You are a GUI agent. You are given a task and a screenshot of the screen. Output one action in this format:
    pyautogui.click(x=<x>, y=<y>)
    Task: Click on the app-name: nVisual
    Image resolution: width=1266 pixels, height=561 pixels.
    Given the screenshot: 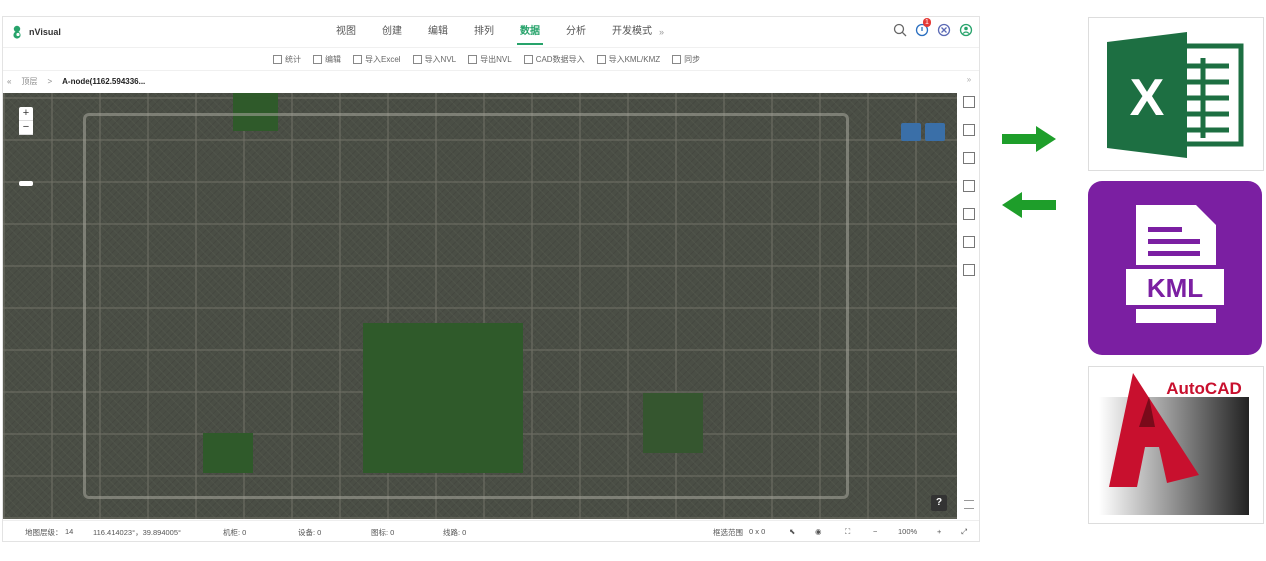 What is the action you would take?
    pyautogui.click(x=45, y=32)
    